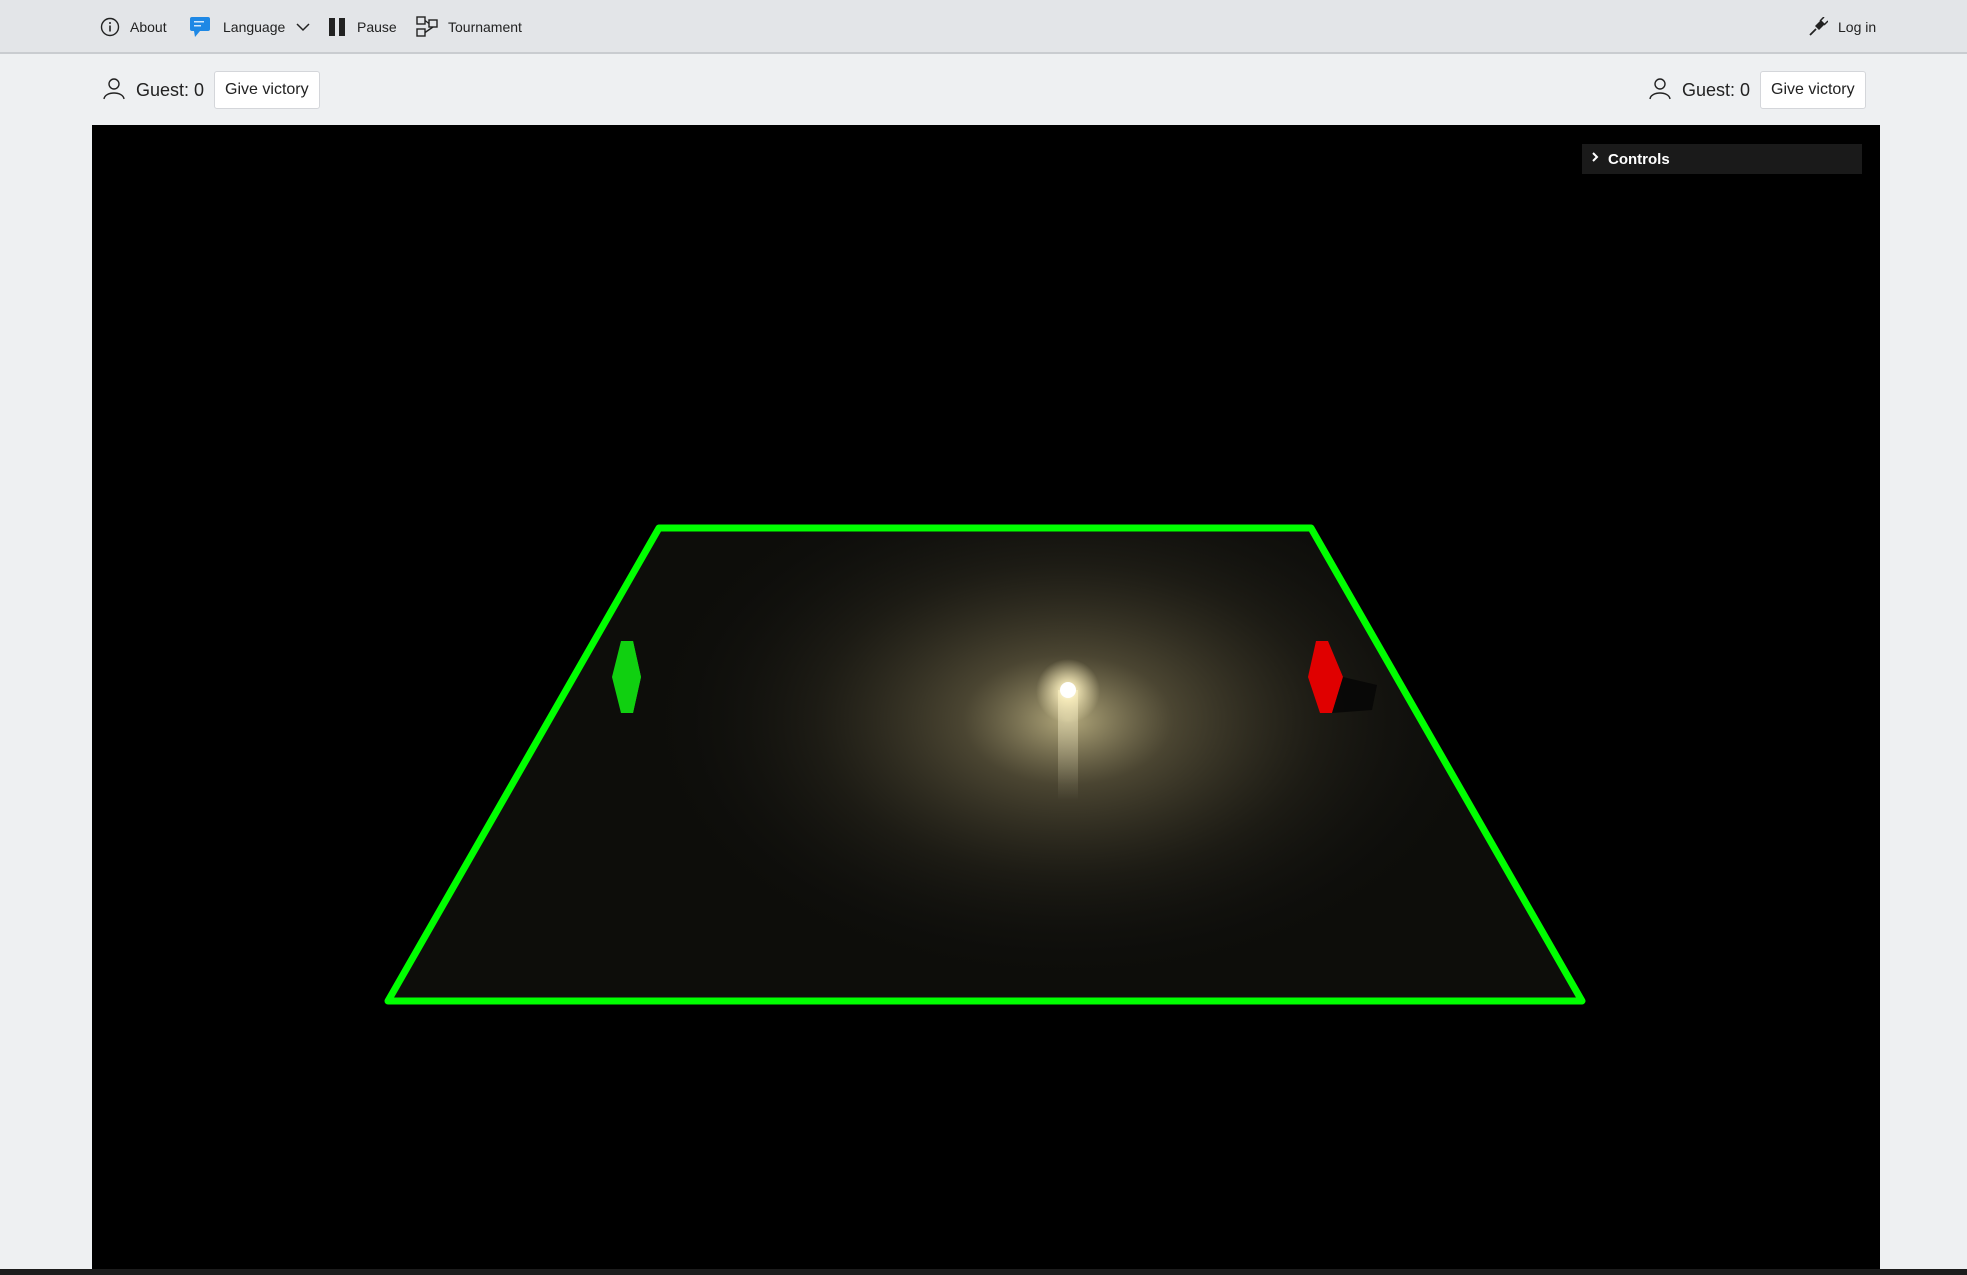  Describe the element at coordinates (337, 27) in the screenshot. I see `pause-icon` at that location.